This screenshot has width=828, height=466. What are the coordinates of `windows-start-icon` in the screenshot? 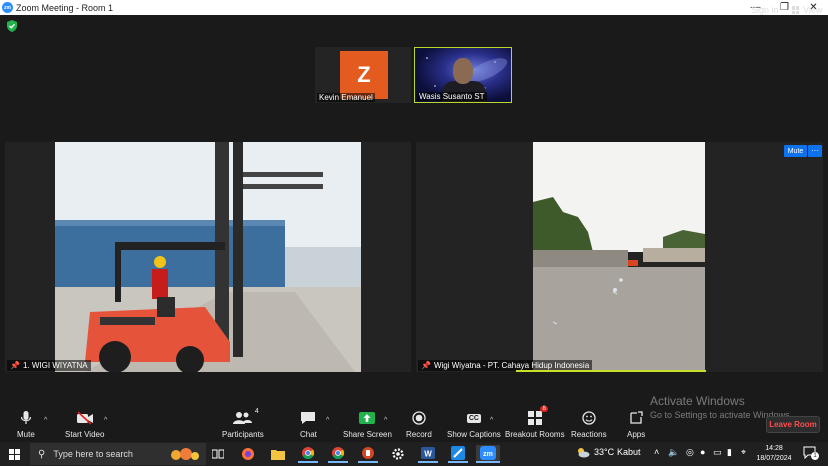 It's located at (14, 454).